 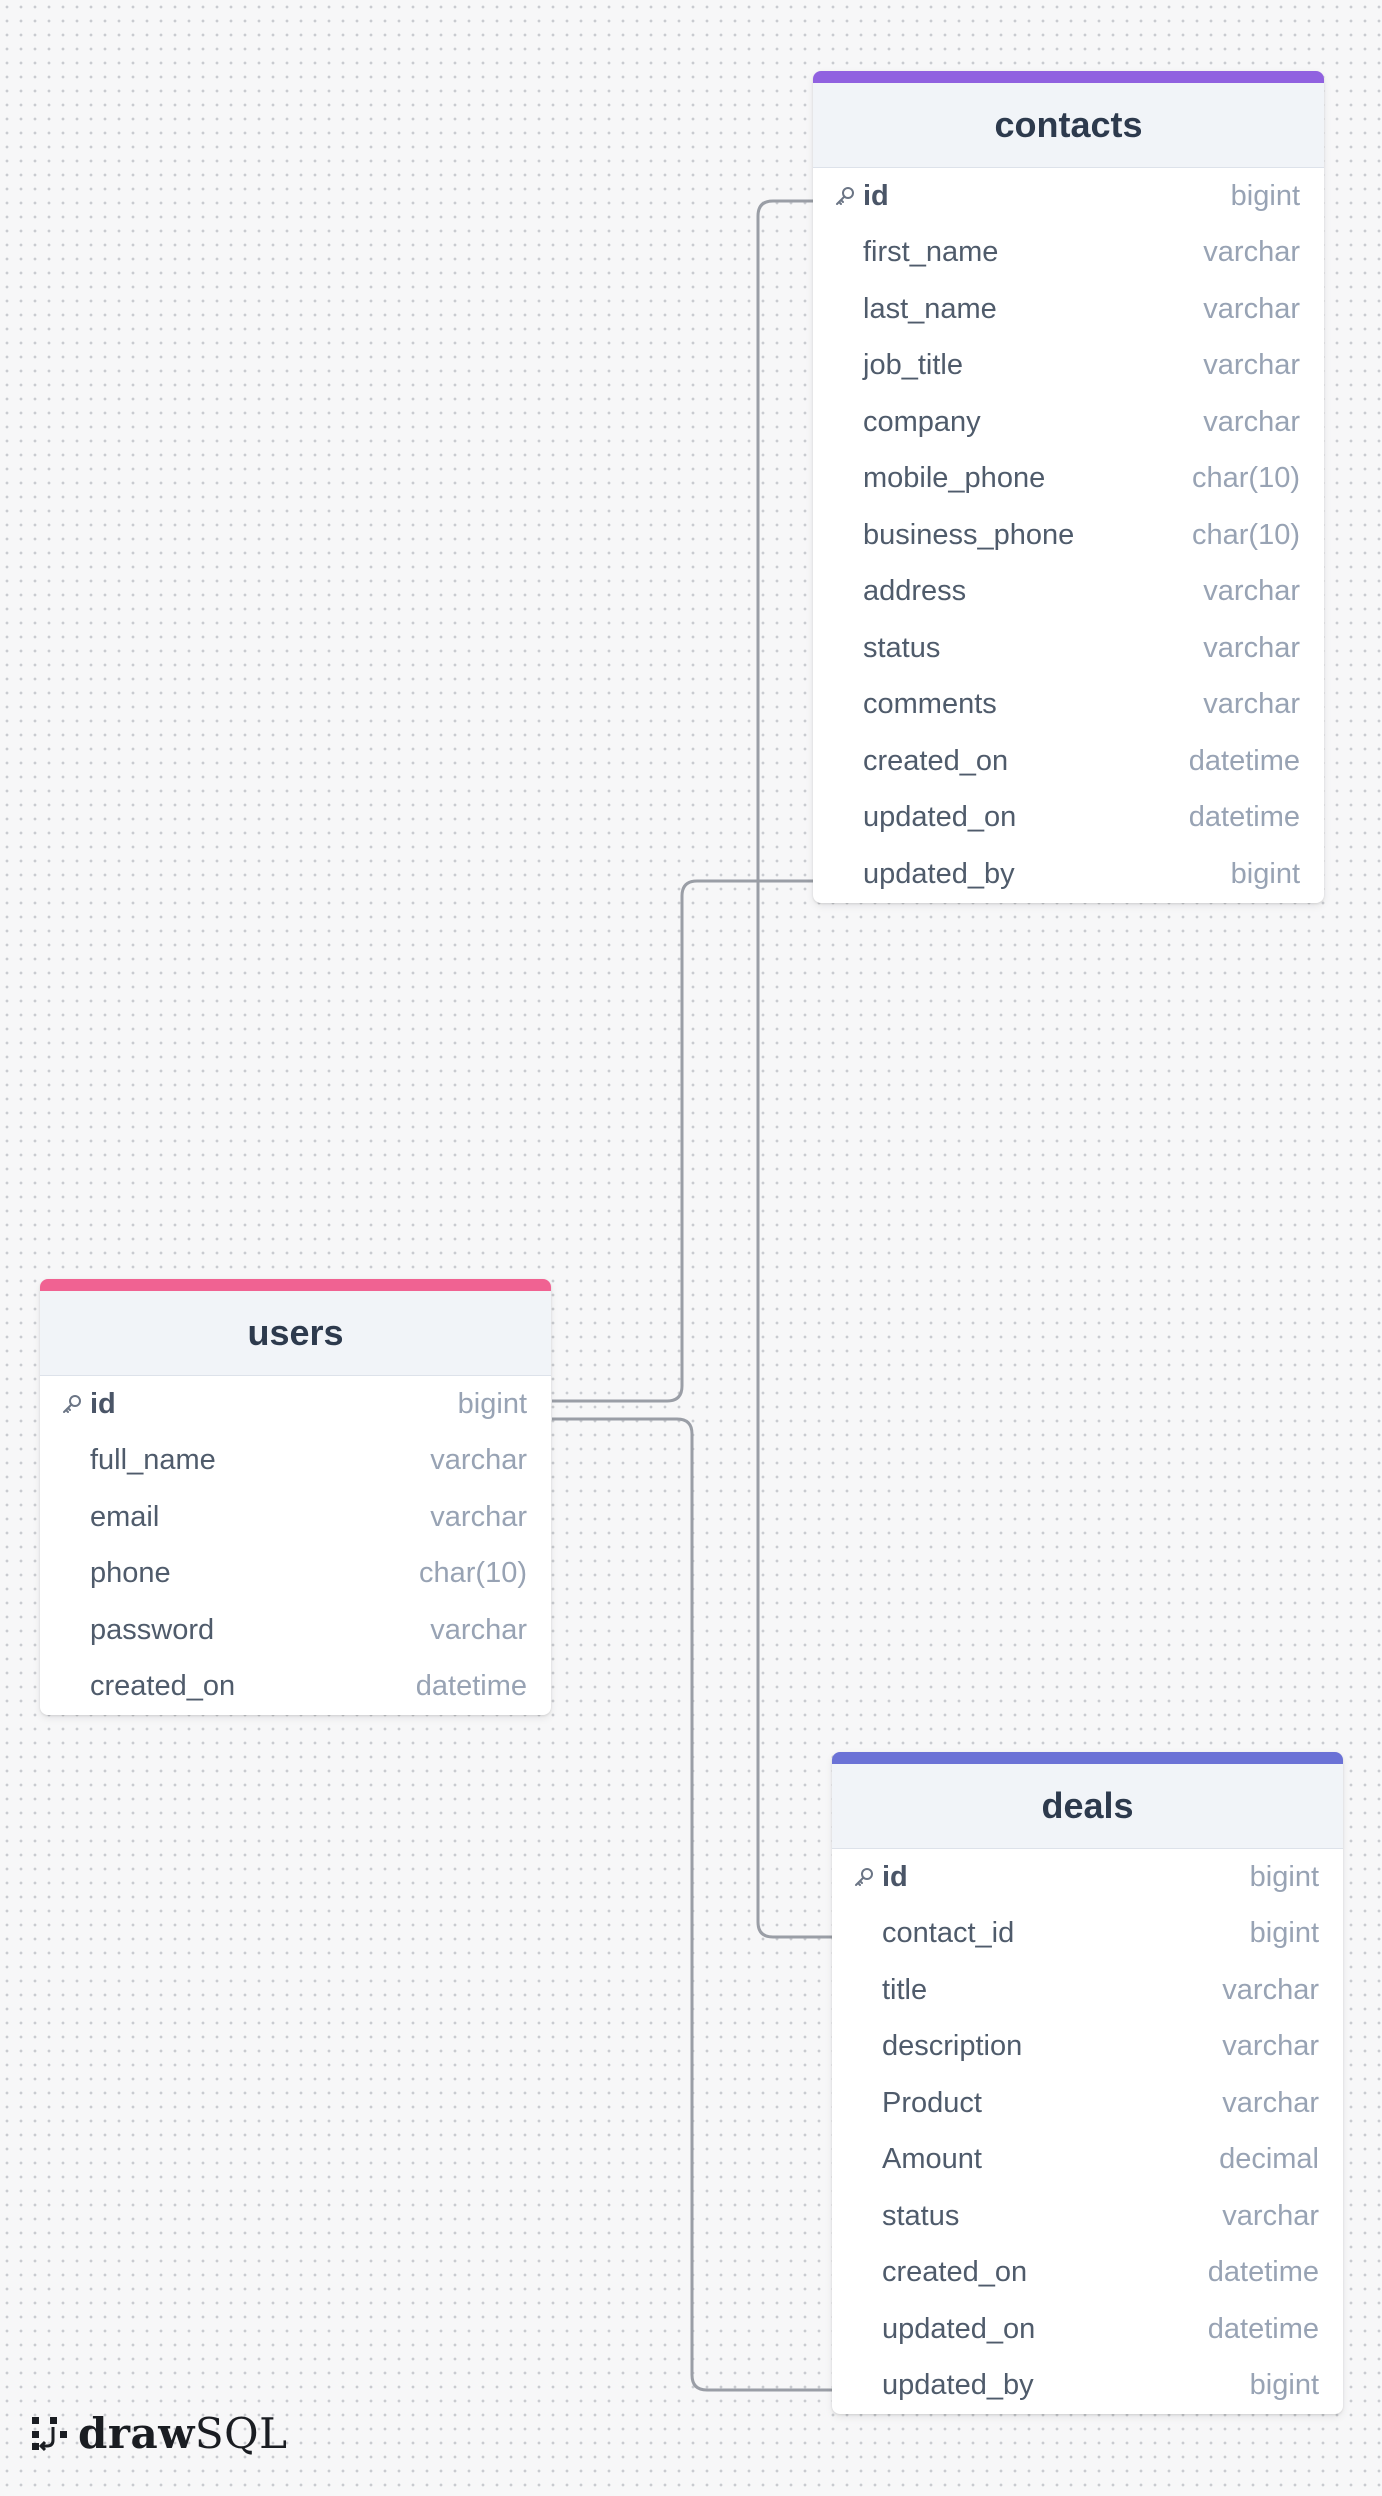 I want to click on column-type: decimal, so click(x=1269, y=2159).